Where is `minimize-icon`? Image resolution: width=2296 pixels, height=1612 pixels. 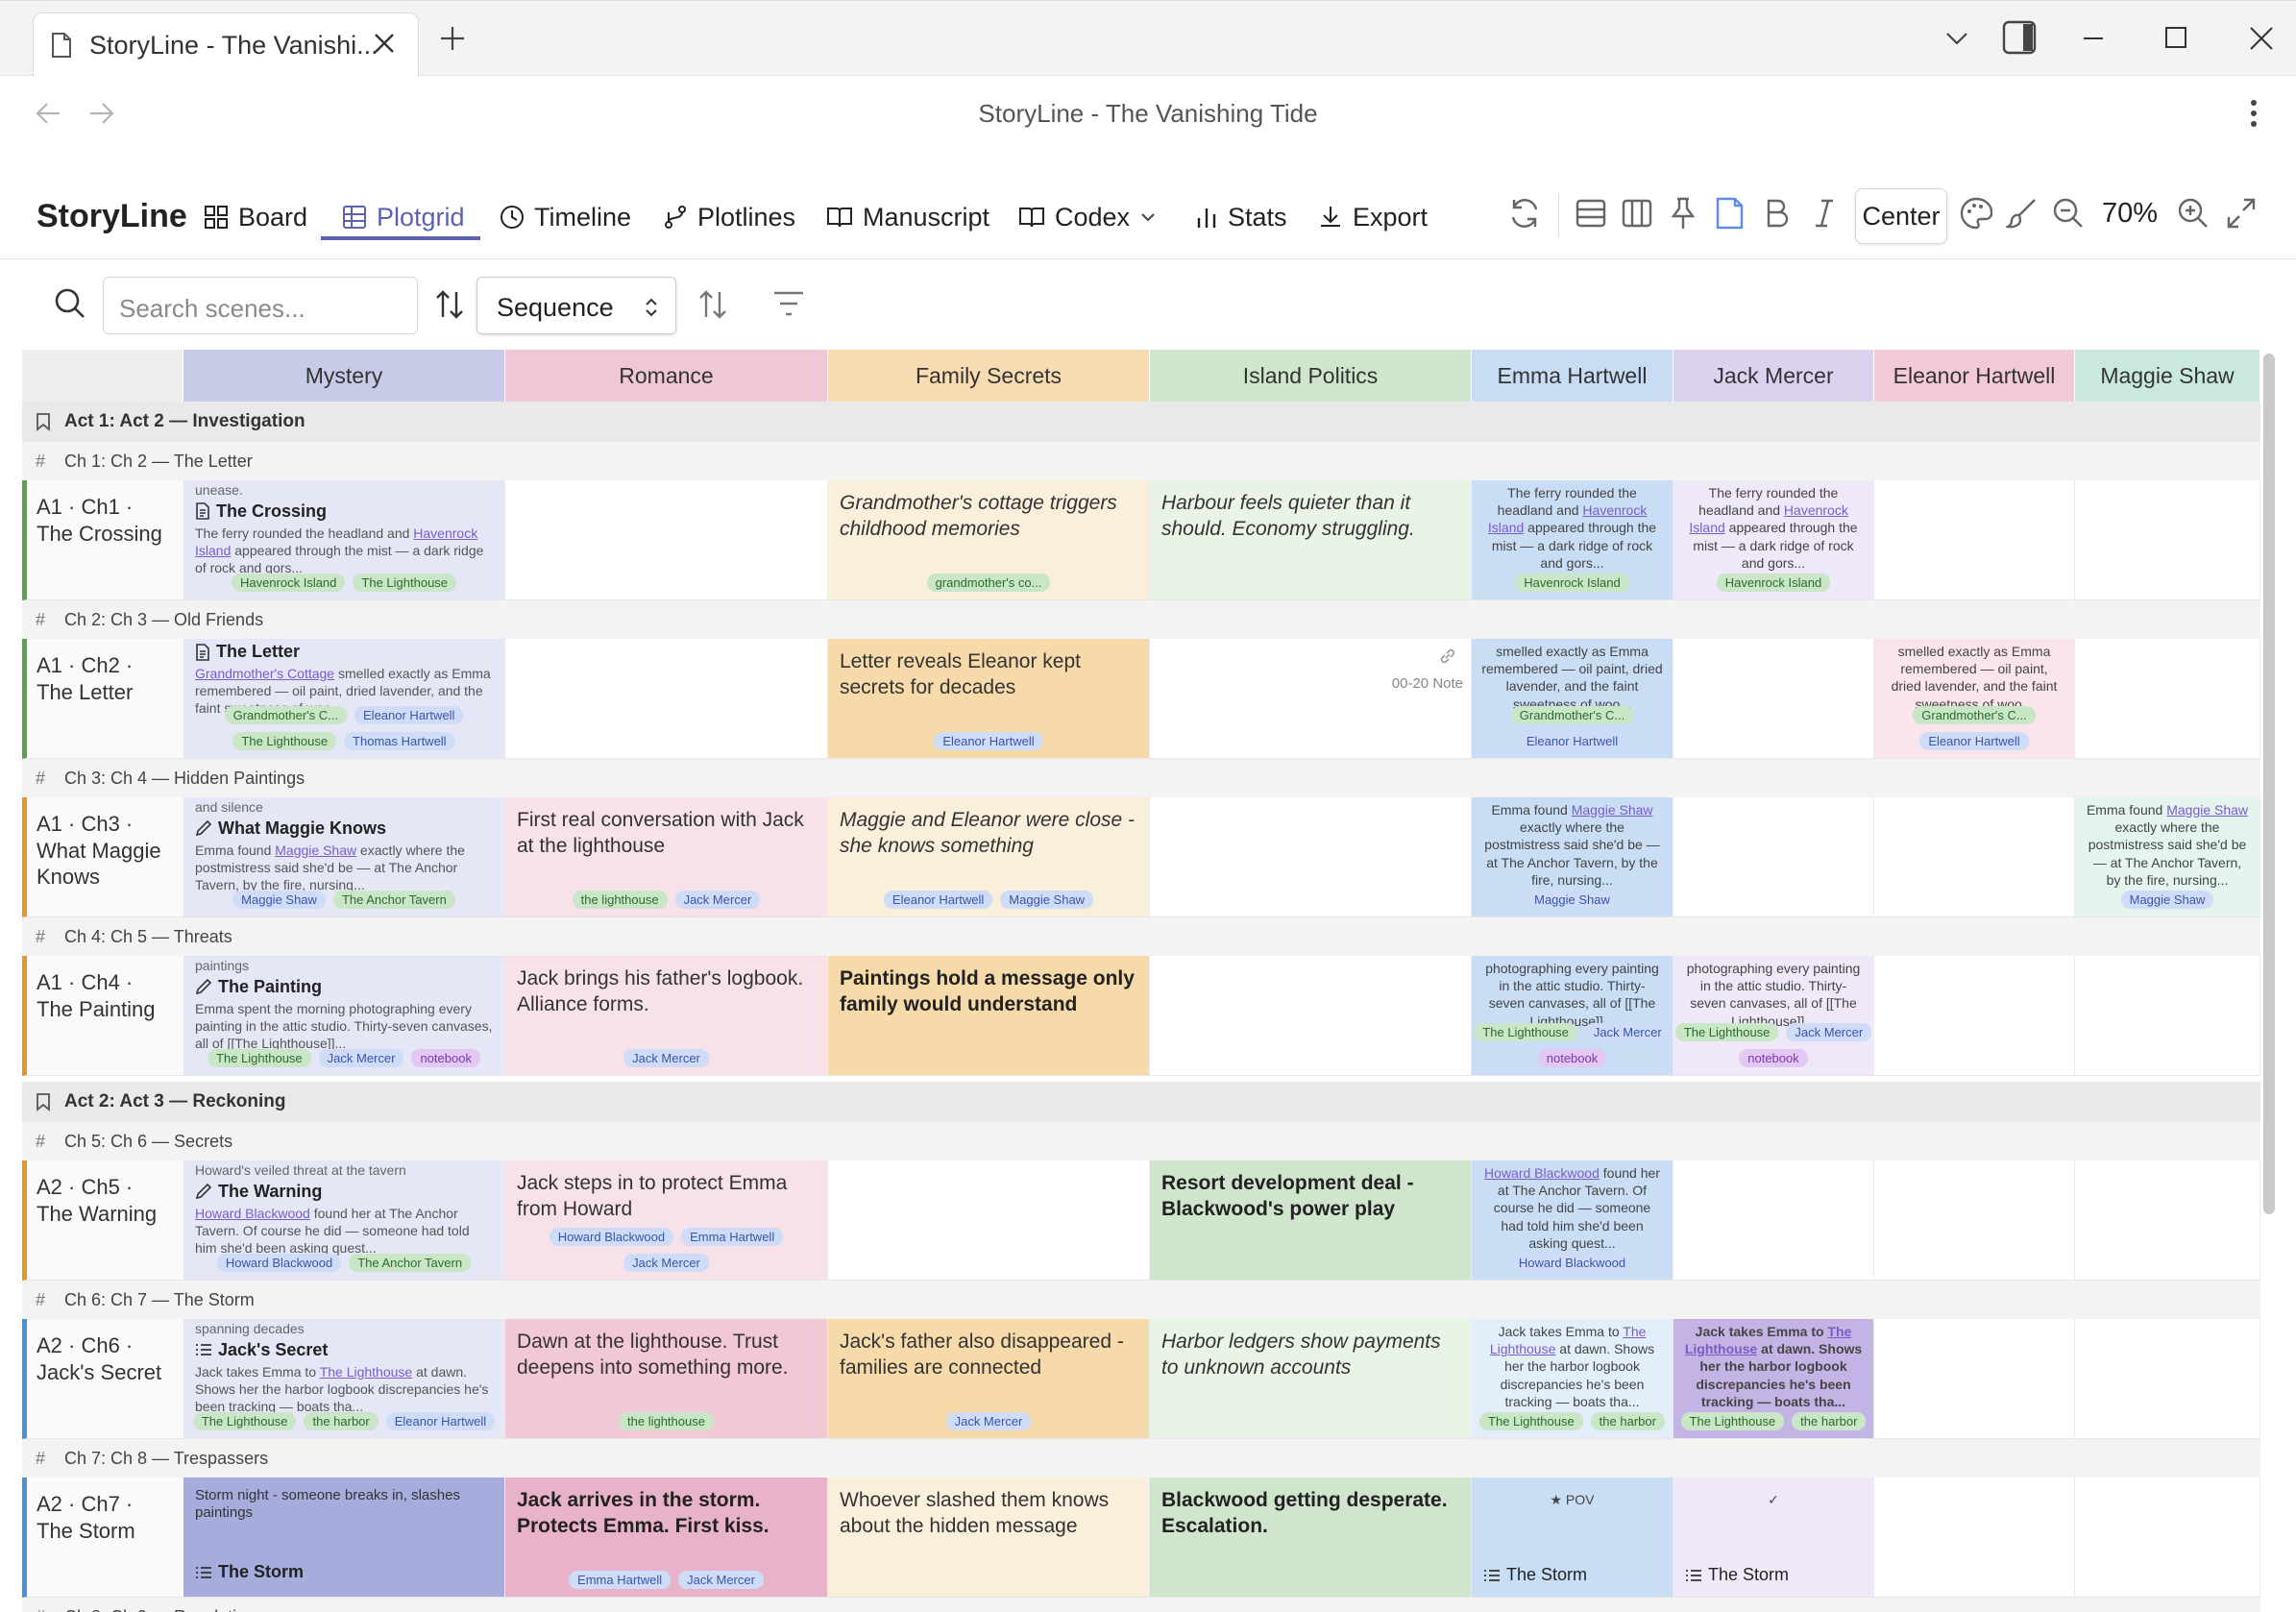
minimize-icon is located at coordinates (2093, 38).